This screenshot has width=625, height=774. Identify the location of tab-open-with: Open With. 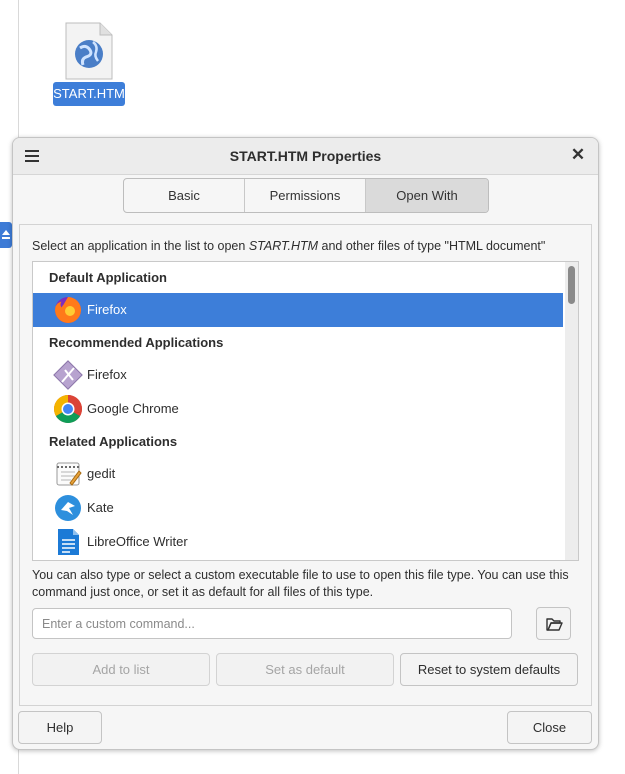
(427, 195).